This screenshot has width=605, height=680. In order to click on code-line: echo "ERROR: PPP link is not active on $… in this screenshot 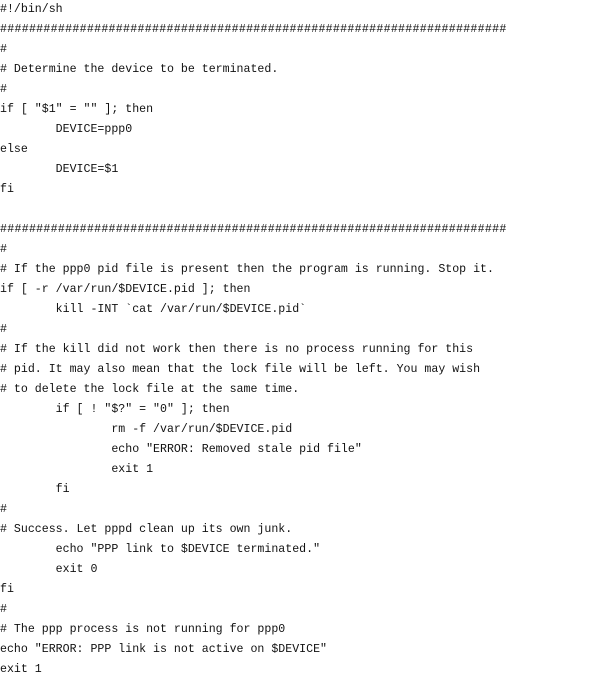, I will do `click(163, 649)`.